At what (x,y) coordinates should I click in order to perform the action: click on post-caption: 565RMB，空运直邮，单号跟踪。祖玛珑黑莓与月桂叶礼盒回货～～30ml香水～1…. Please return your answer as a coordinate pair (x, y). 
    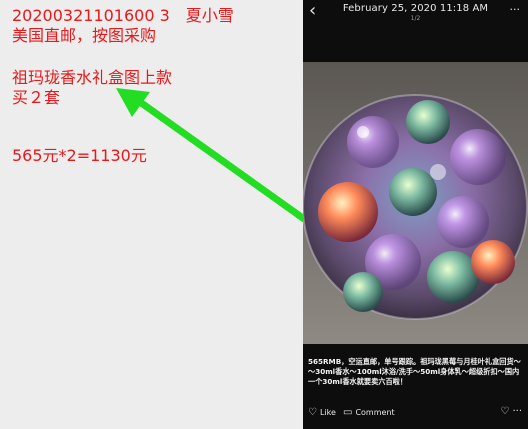
    Looking at the image, I should click on (414, 371).